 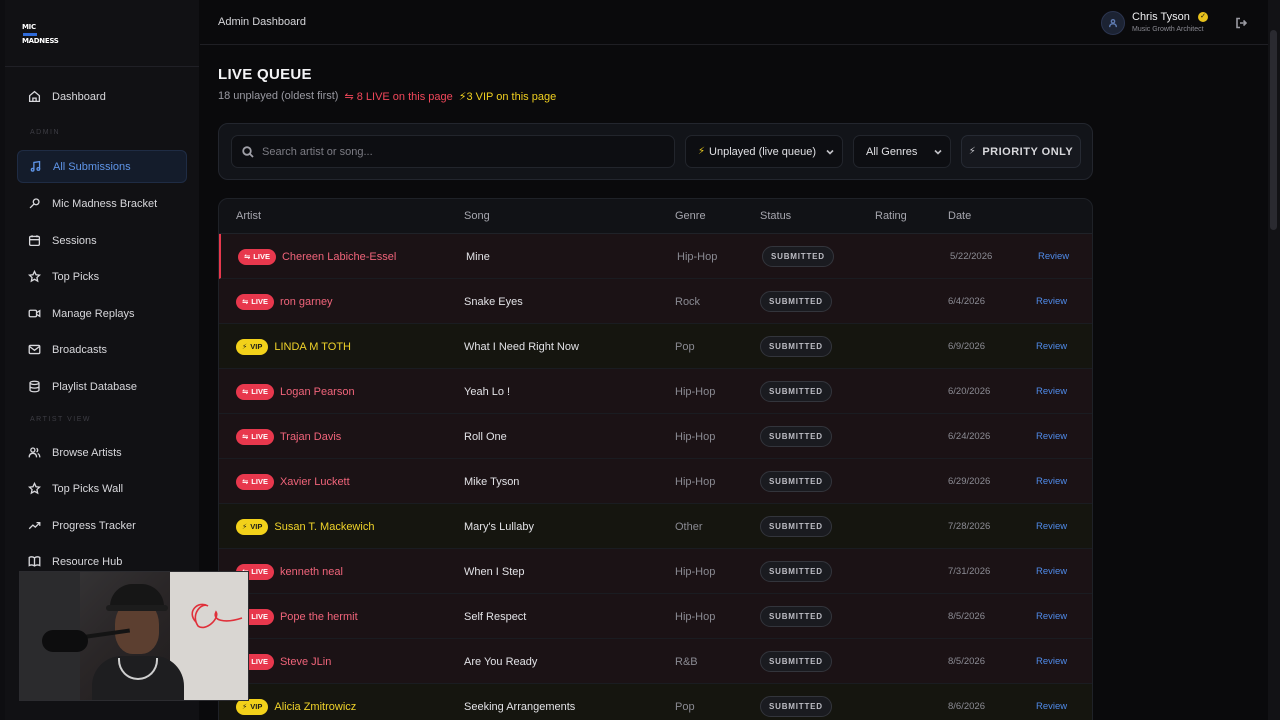 What do you see at coordinates (65, 641) in the screenshot?
I see `webcam-microphone` at bounding box center [65, 641].